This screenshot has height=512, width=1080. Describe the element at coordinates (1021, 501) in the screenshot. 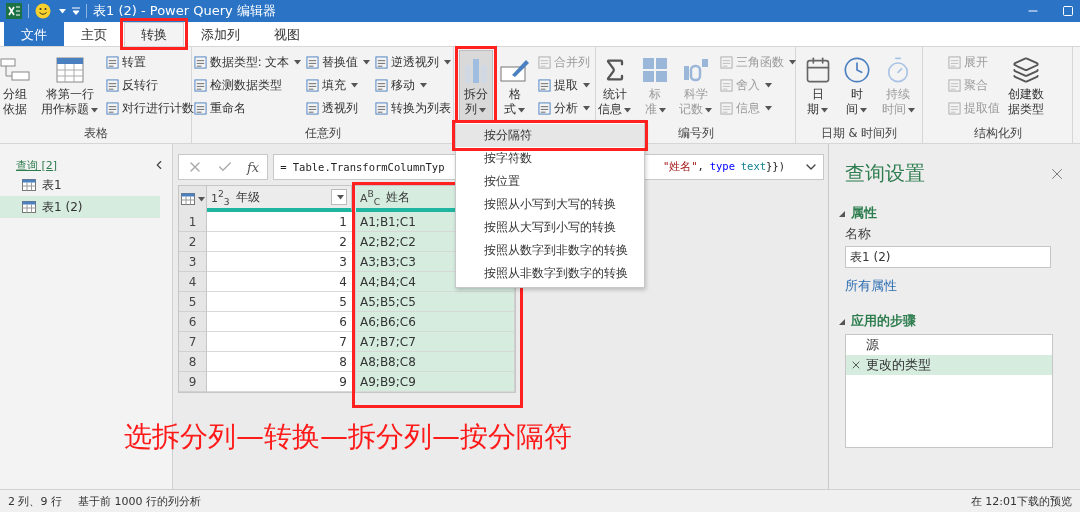

I see `status-text: 在 12:01下载的预览` at that location.